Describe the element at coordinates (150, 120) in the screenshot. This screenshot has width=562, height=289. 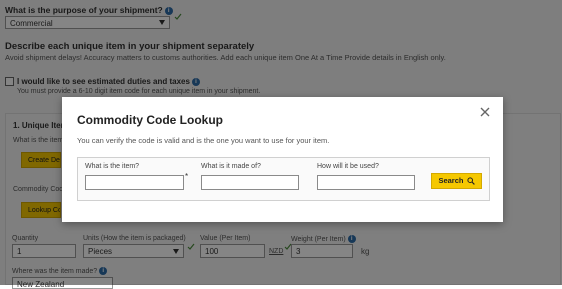
I see `modal-title: Commodity Code Lookup` at that location.